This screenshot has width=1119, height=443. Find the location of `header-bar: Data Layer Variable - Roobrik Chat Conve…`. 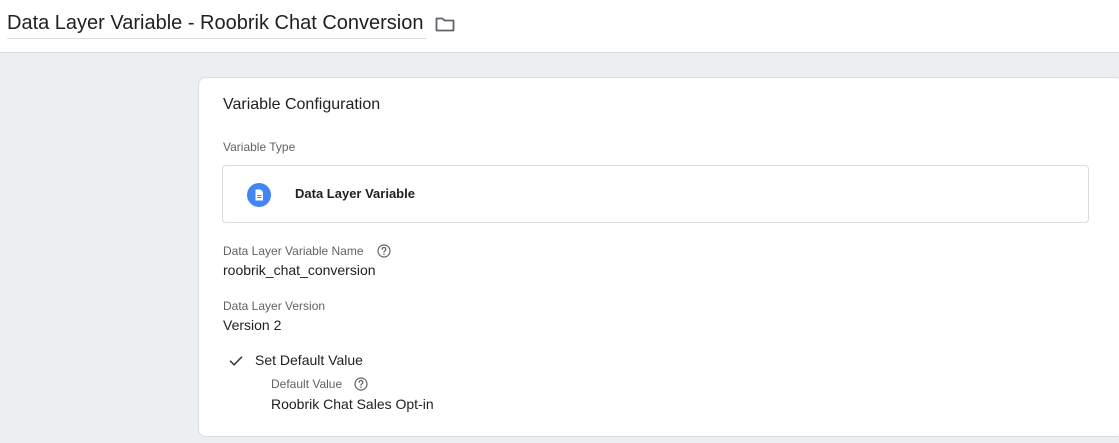

header-bar: Data Layer Variable - Roobrik Chat Conve… is located at coordinates (559, 26).